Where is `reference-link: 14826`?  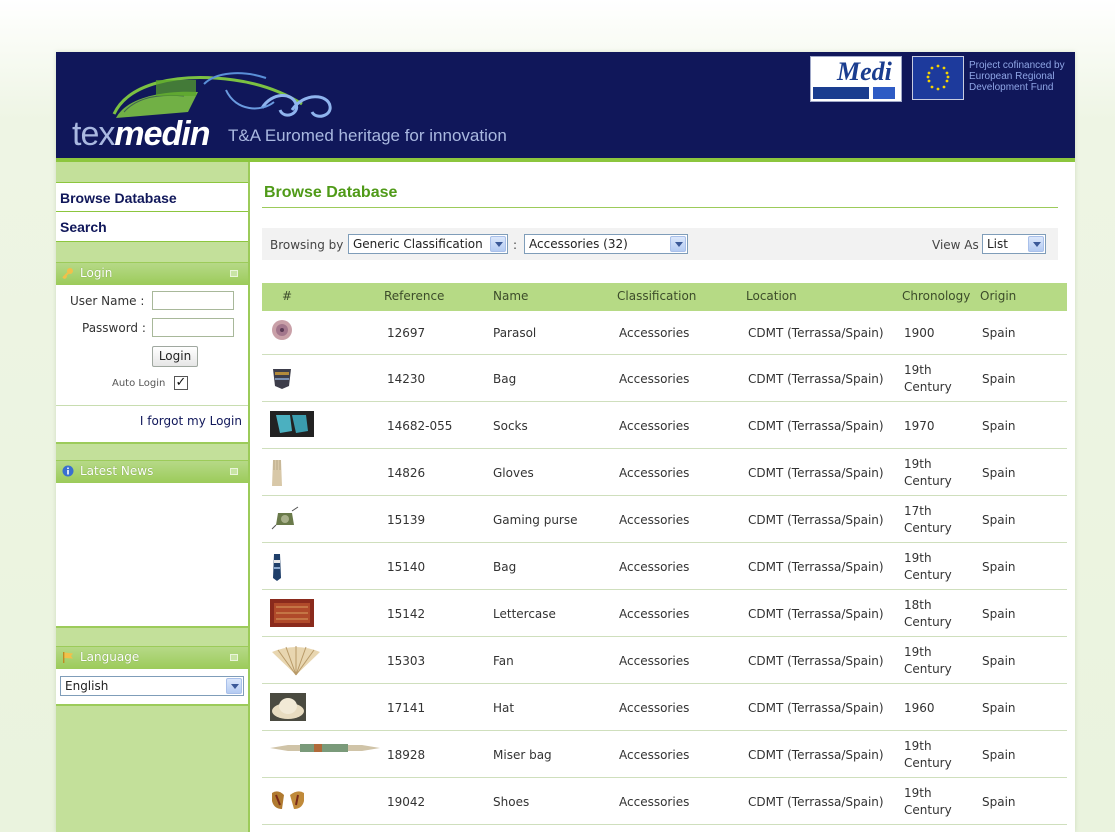 reference-link: 14826 is located at coordinates (406, 473).